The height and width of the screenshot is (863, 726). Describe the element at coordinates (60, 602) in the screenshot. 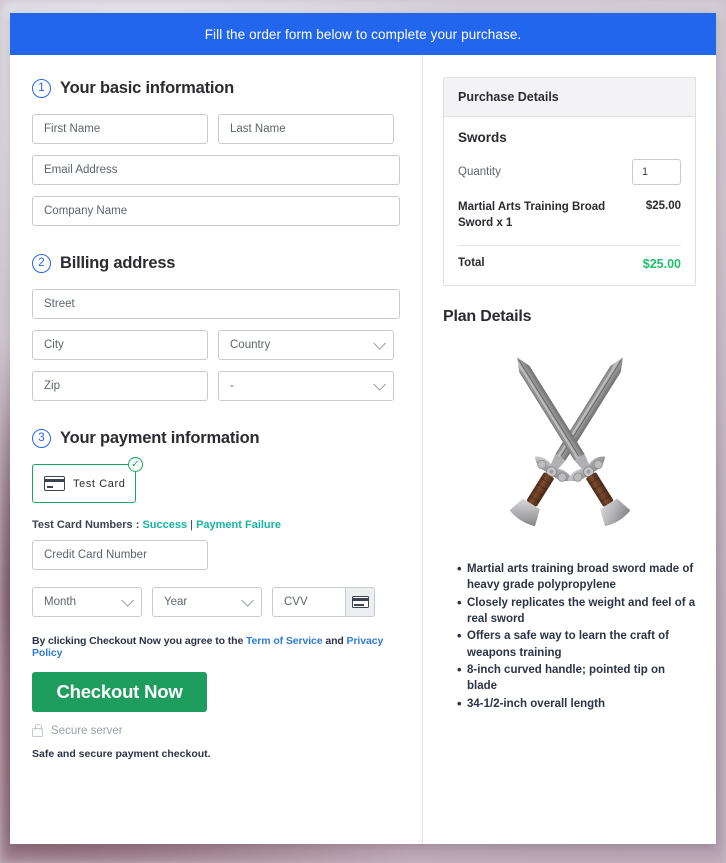

I see `expiry-month-value: Month` at that location.